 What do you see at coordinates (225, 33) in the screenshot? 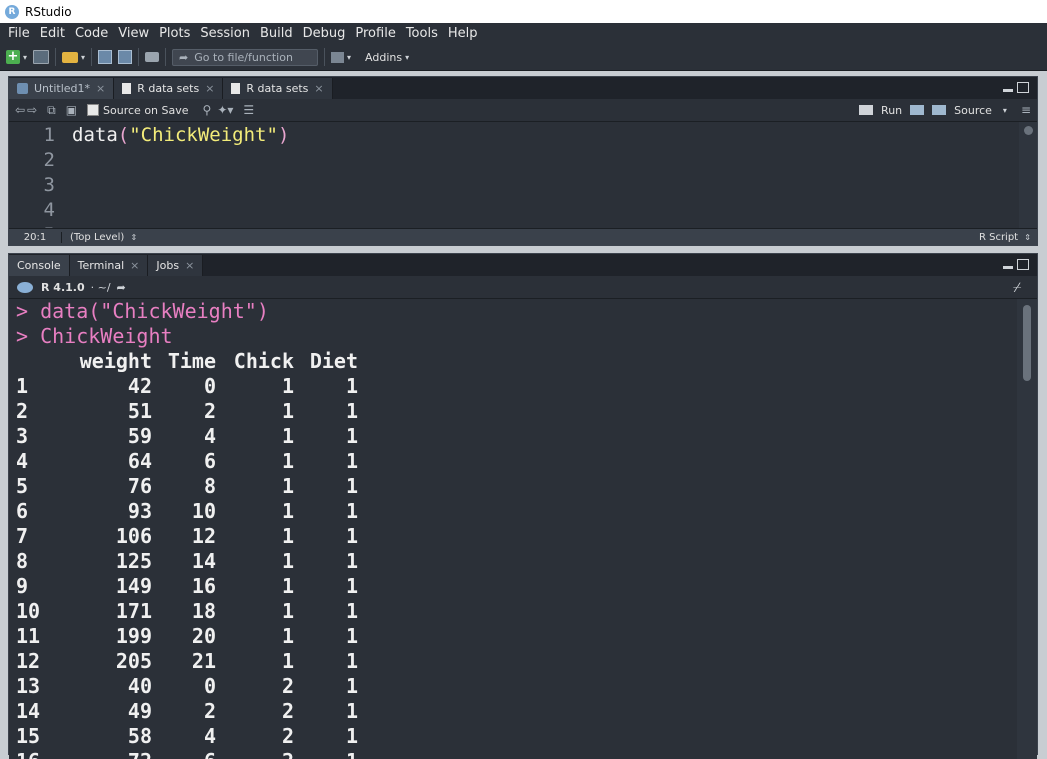
I see `menu-session: Session` at bounding box center [225, 33].